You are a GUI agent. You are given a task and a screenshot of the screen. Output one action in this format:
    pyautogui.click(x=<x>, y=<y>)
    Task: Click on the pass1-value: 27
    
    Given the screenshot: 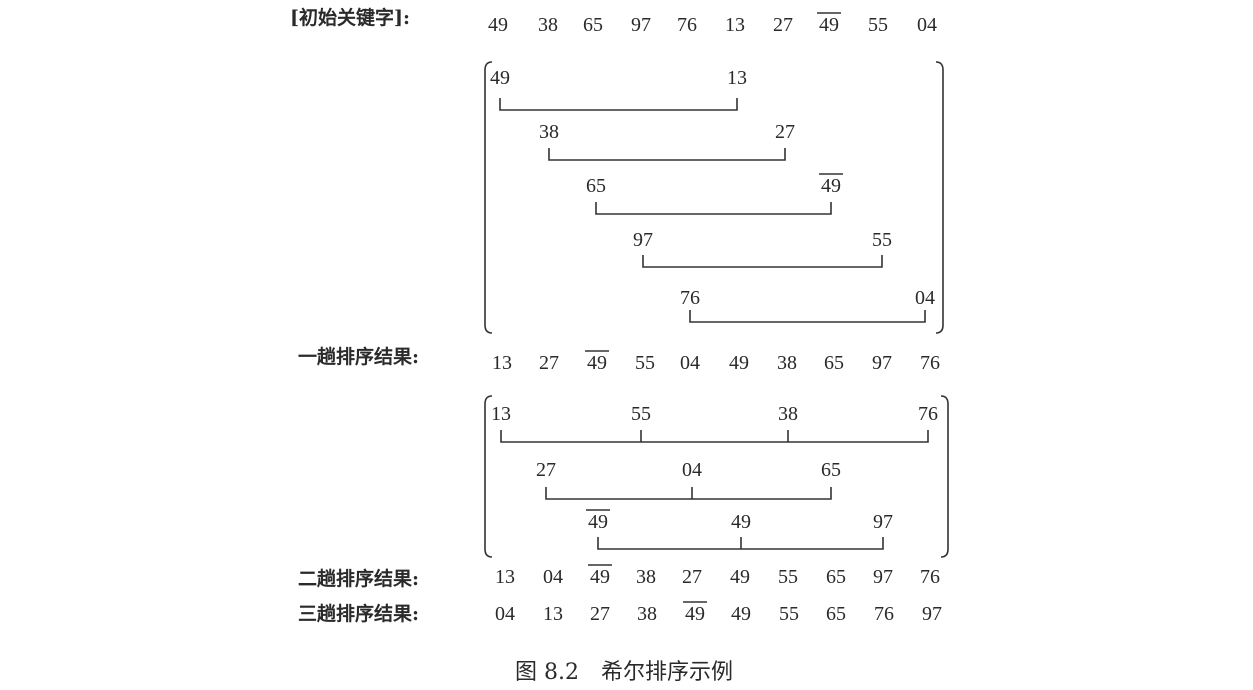 What is the action you would take?
    pyautogui.click(x=549, y=363)
    